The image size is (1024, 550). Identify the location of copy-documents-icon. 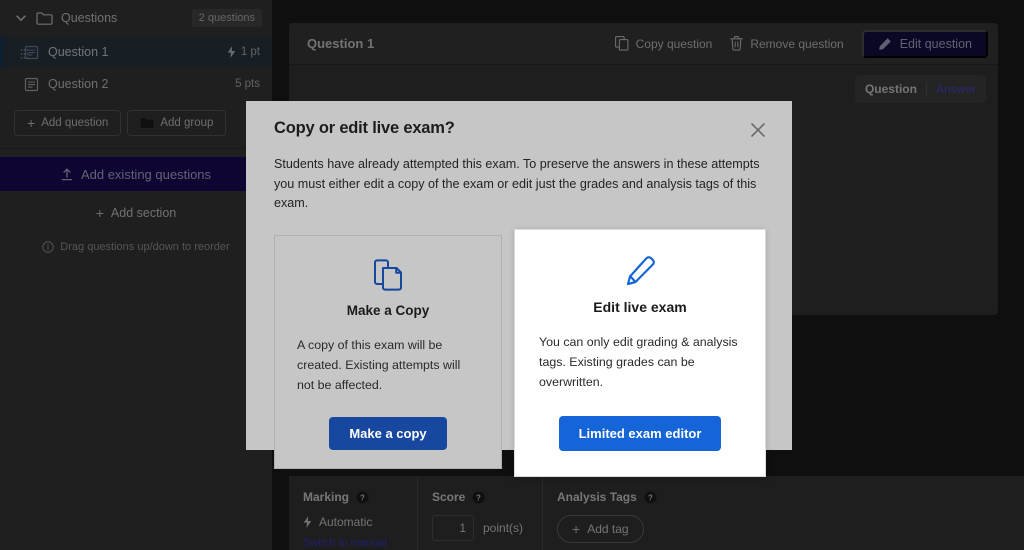
(388, 275).